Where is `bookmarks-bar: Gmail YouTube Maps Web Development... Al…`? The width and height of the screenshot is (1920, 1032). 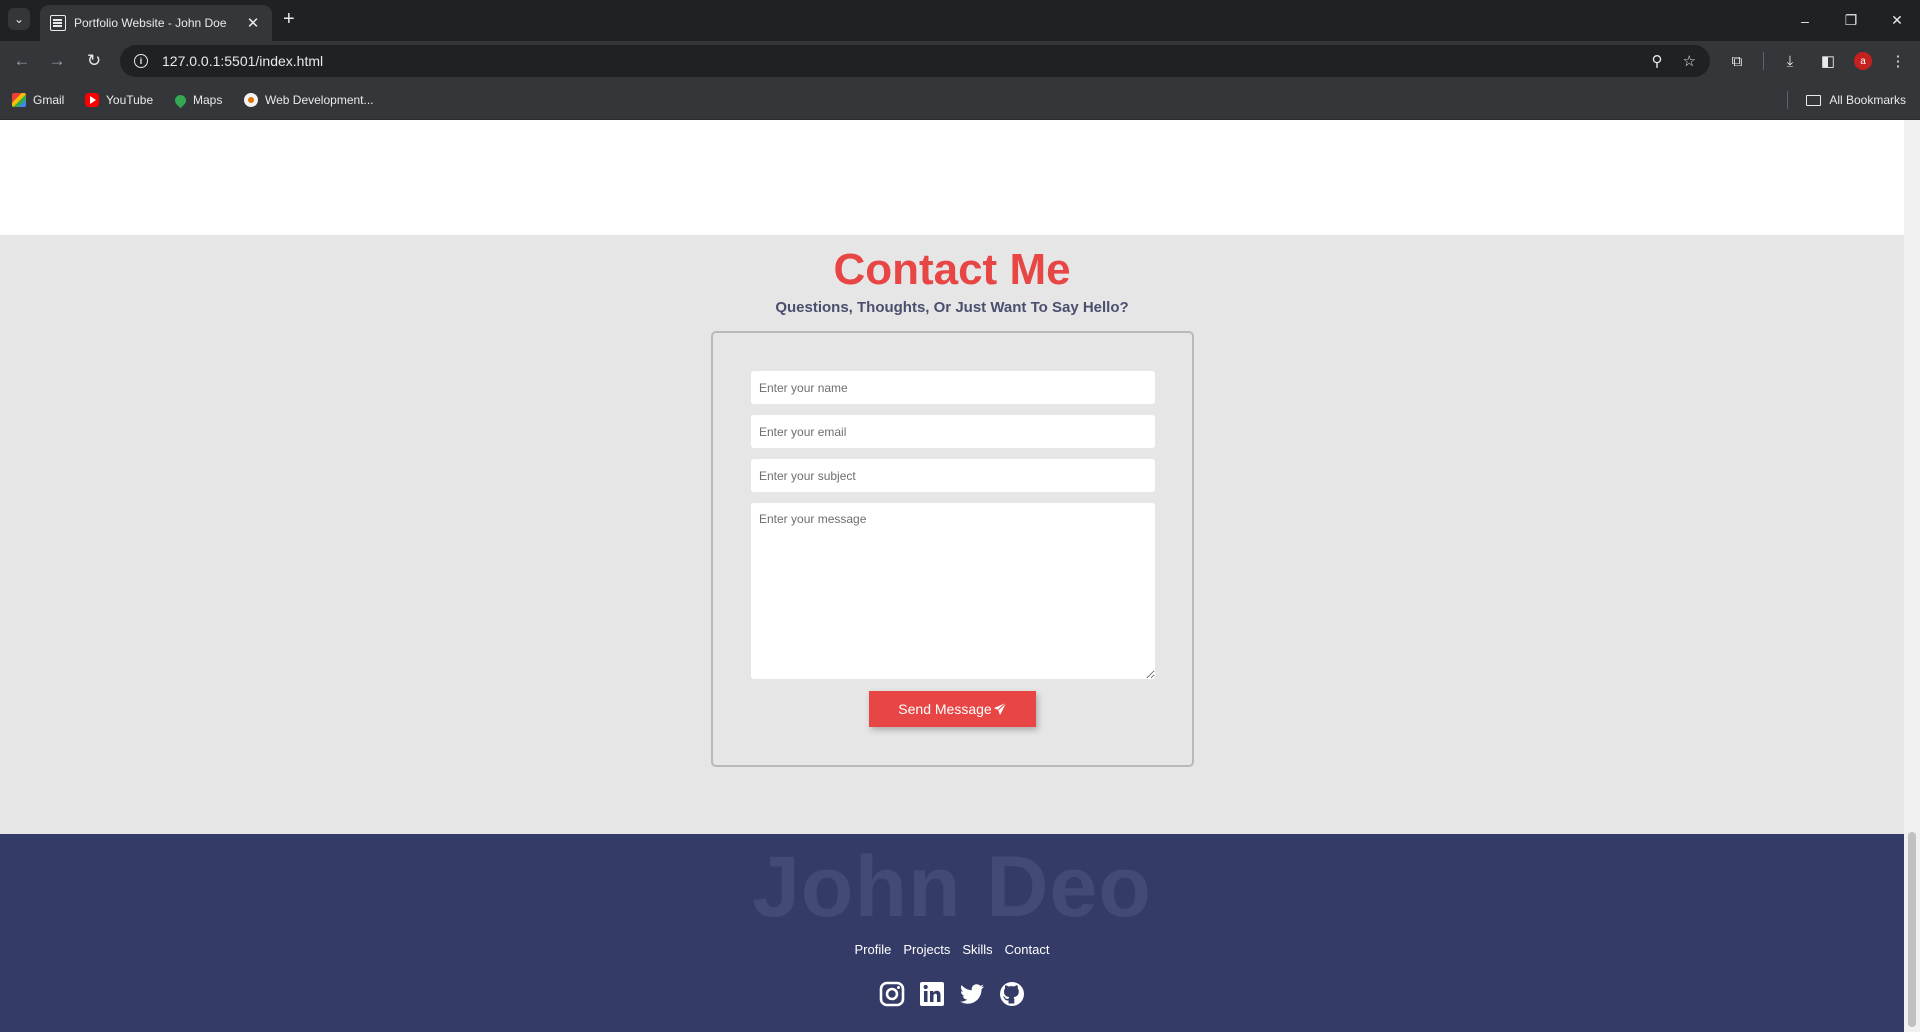 bookmarks-bar: Gmail YouTube Maps Web Development... Al… is located at coordinates (960, 100).